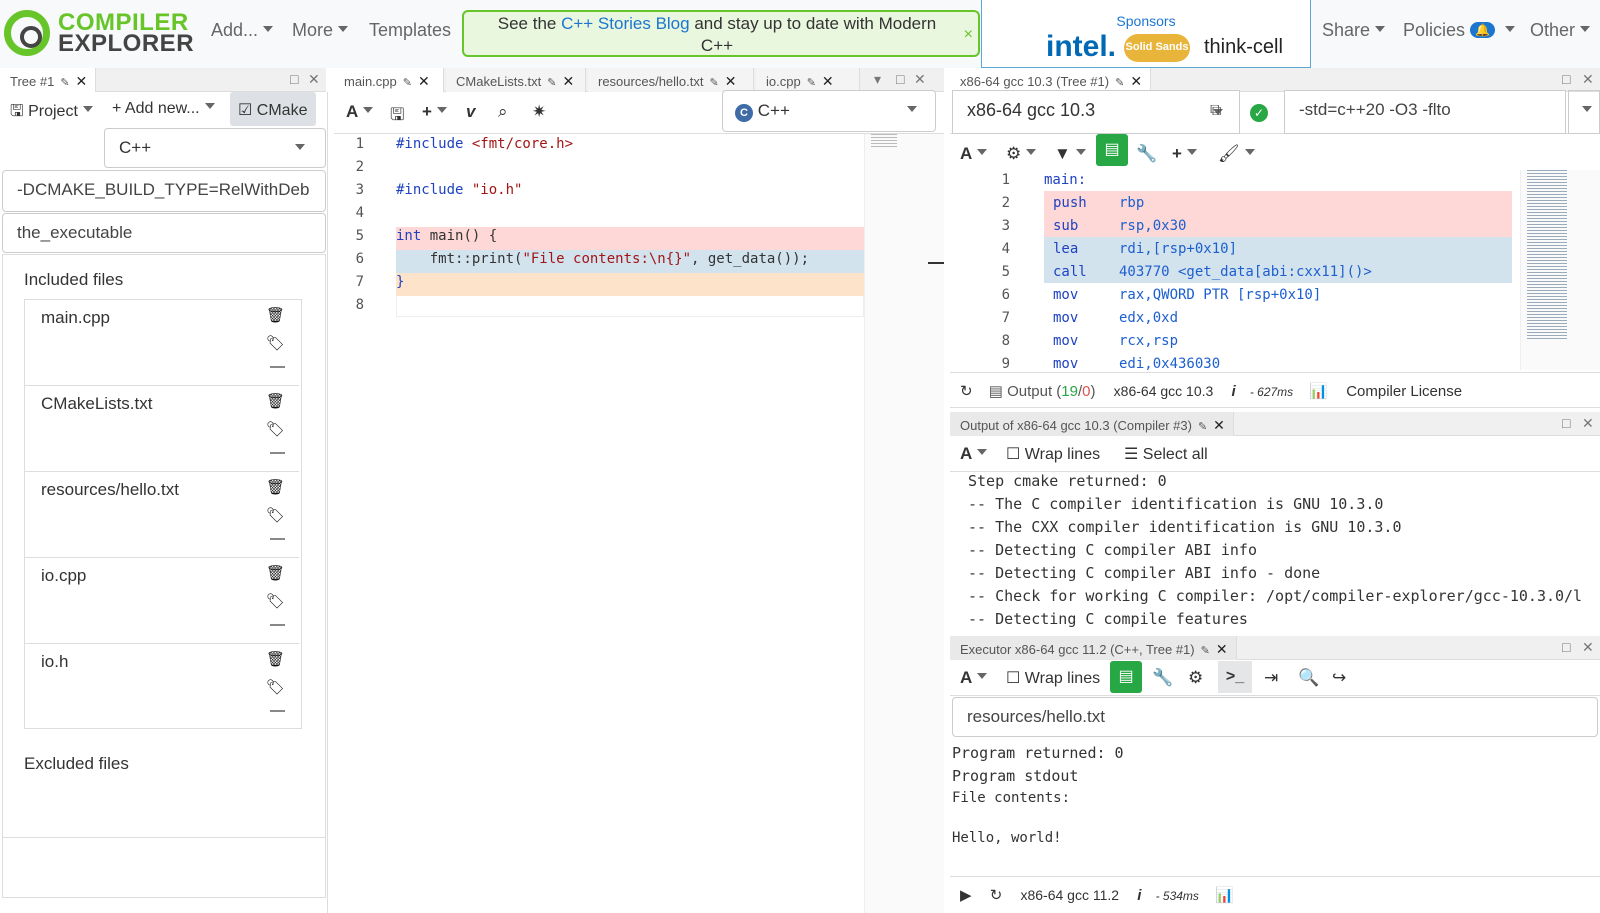 Image resolution: width=1600 pixels, height=913 pixels. Describe the element at coordinates (829, 111) in the screenshot. I see `editor-language-select: C C++` at that location.